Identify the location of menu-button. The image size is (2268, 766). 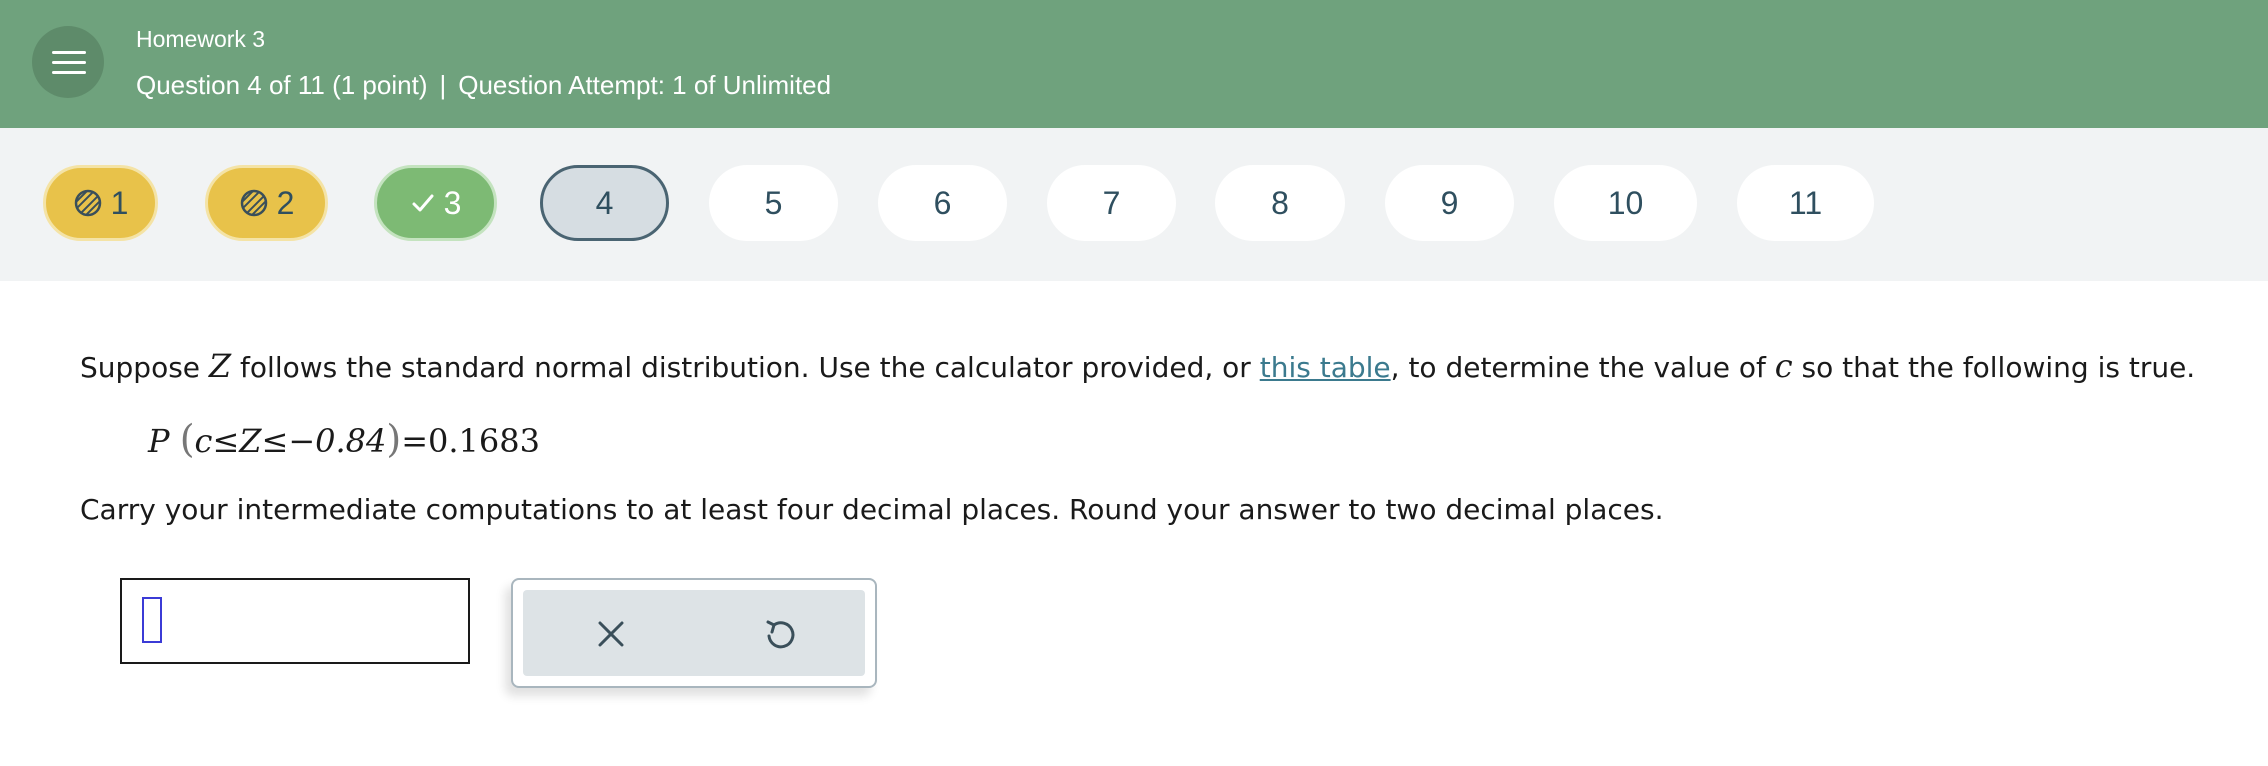
(68, 62).